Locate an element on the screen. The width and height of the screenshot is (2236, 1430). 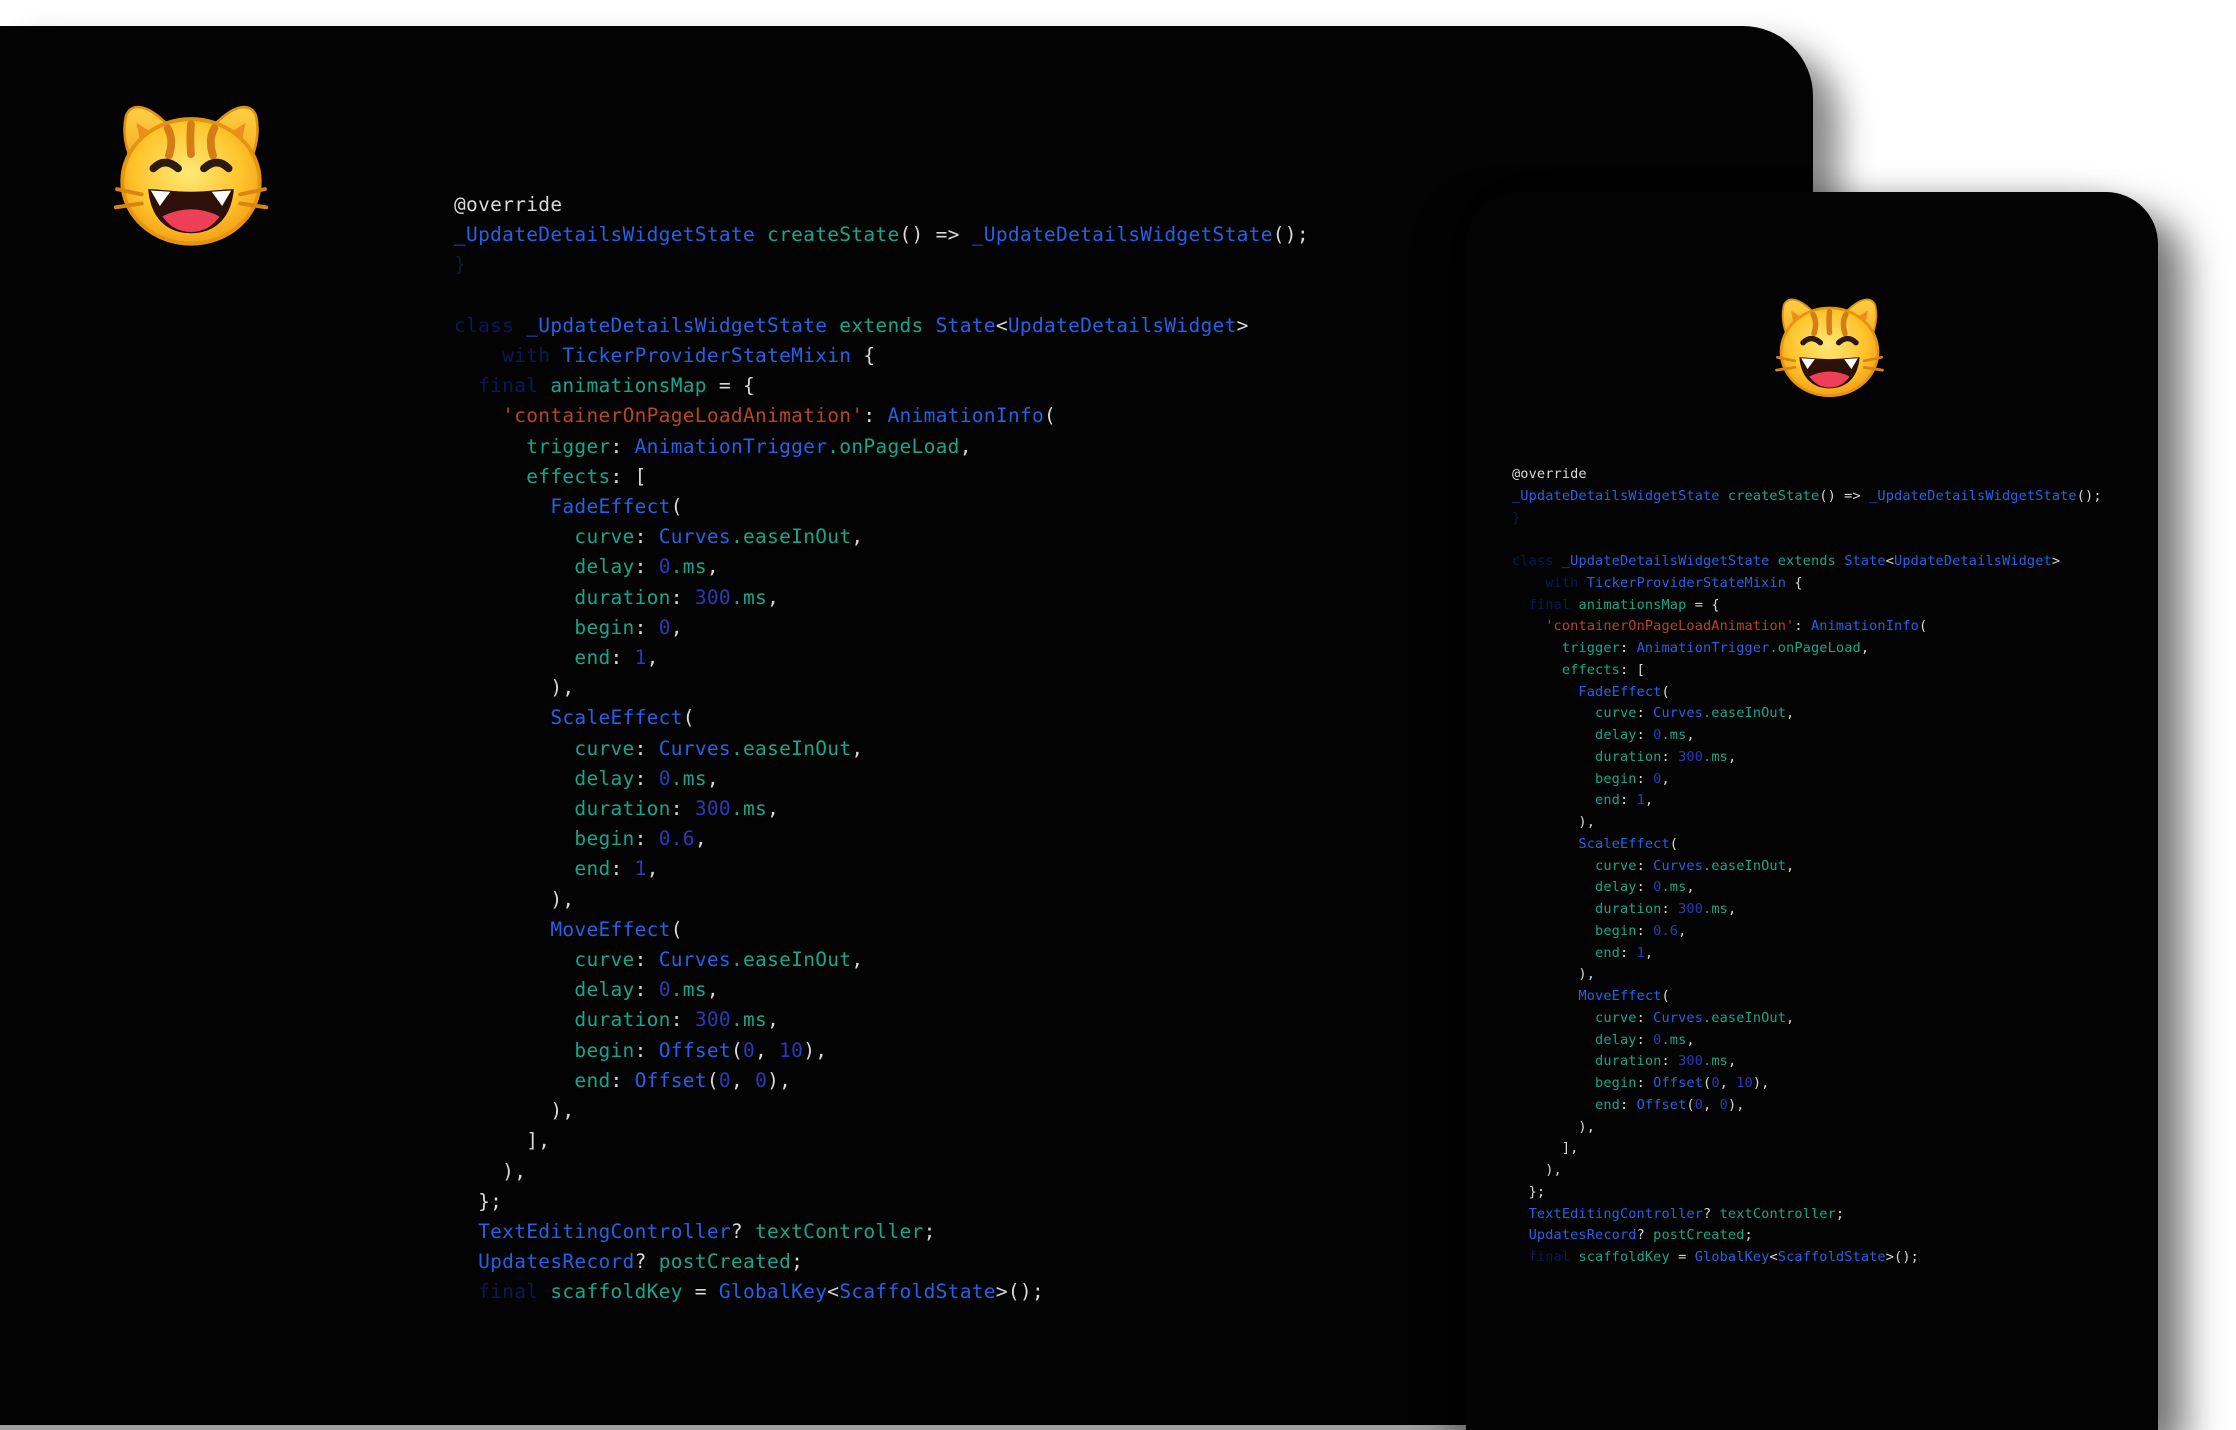
large-code-line: @override is located at coordinates (881, 205).